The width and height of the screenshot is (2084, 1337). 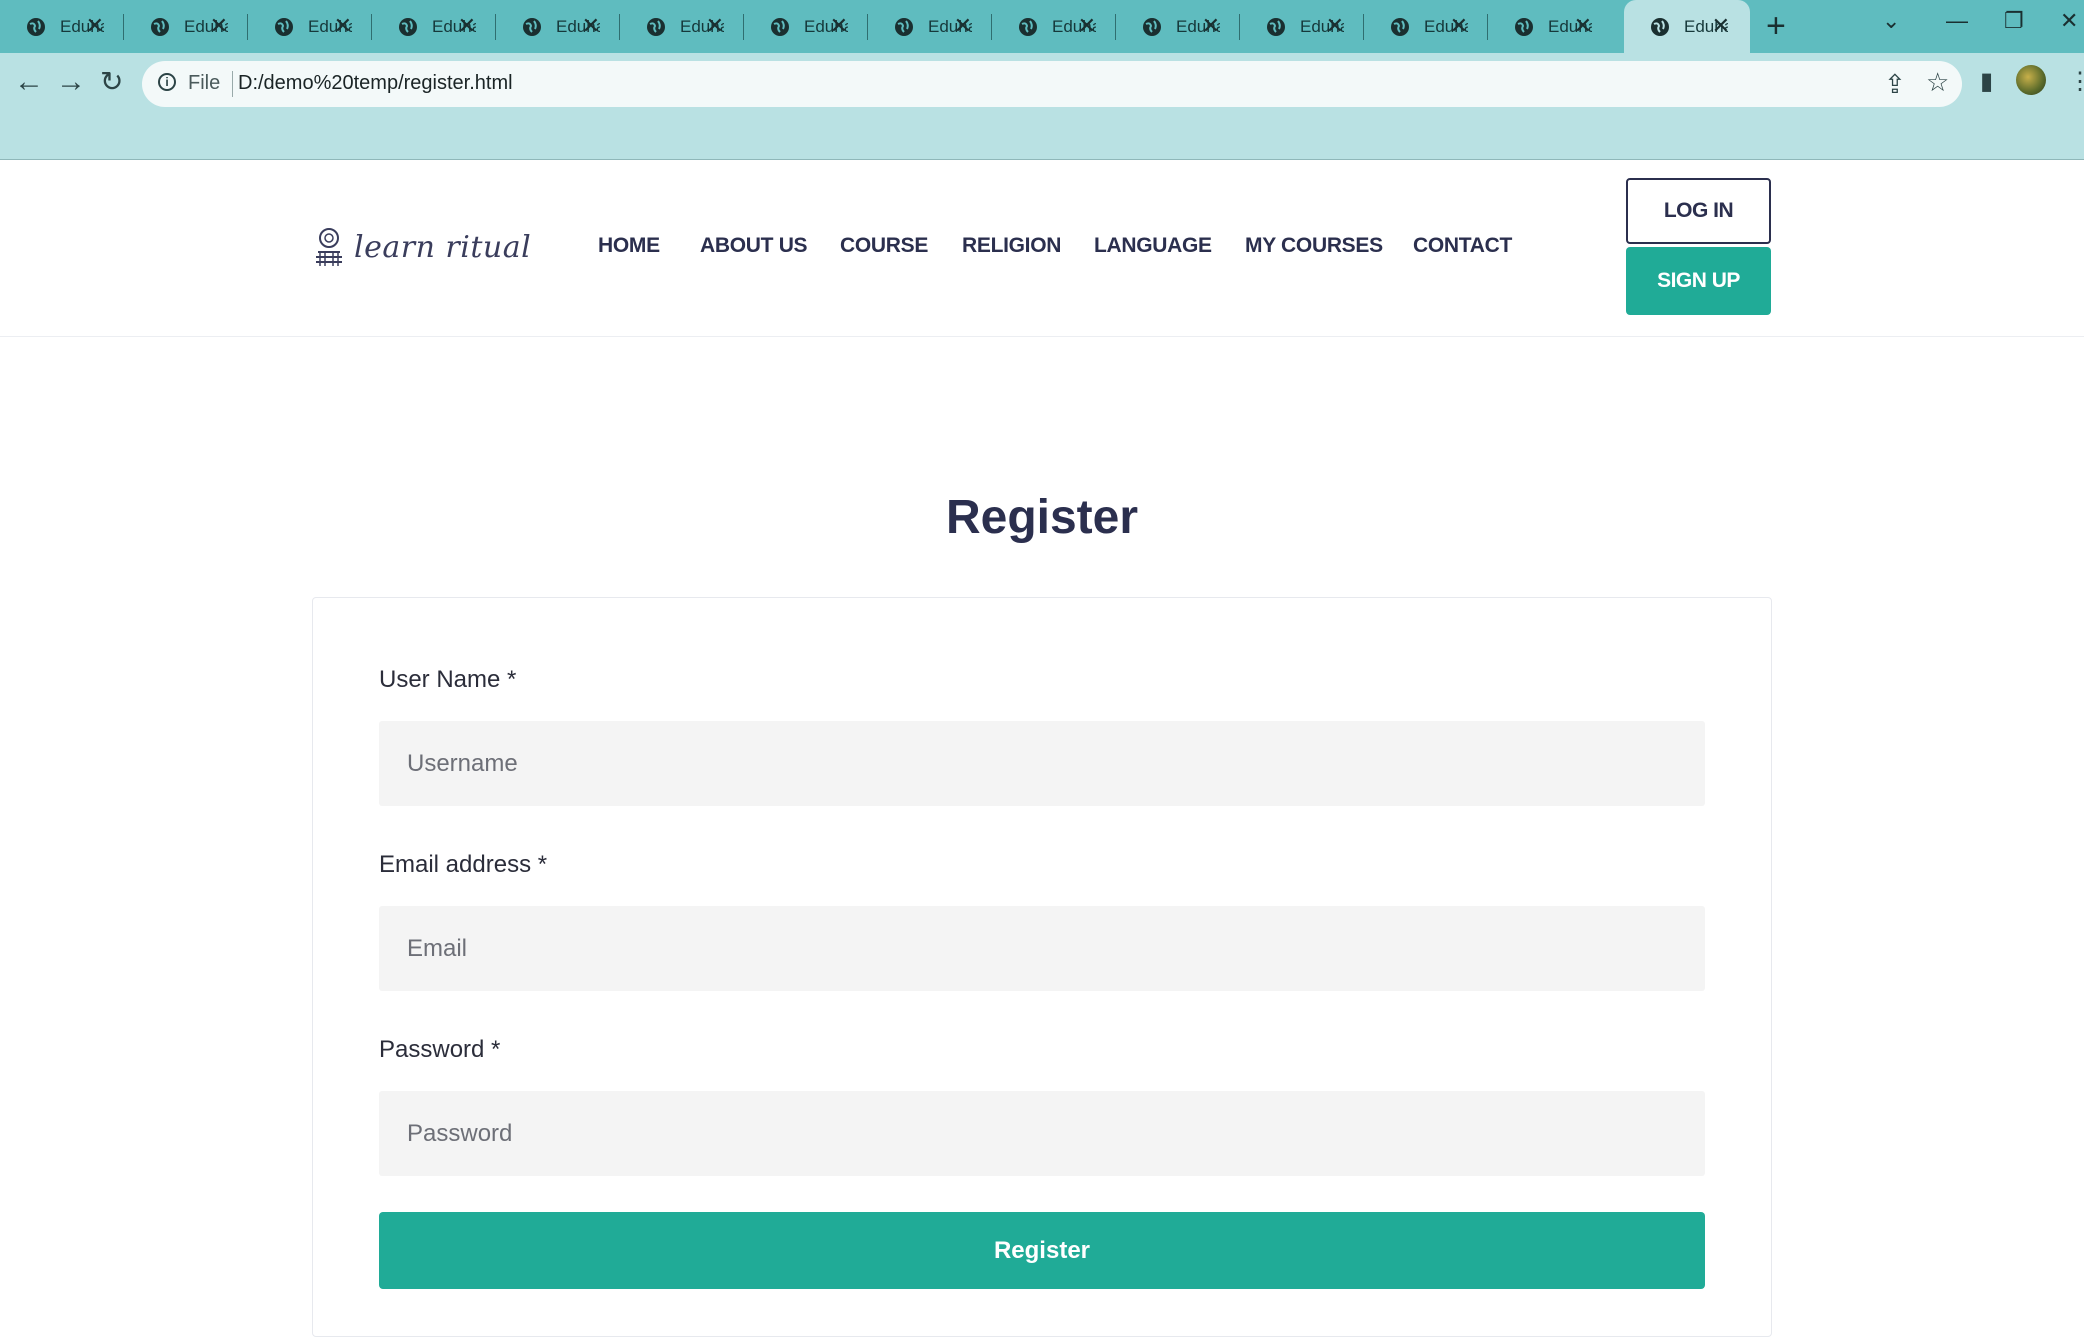 What do you see at coordinates (2076, 81) in the screenshot?
I see `kebab-menu-icon: ⋮` at bounding box center [2076, 81].